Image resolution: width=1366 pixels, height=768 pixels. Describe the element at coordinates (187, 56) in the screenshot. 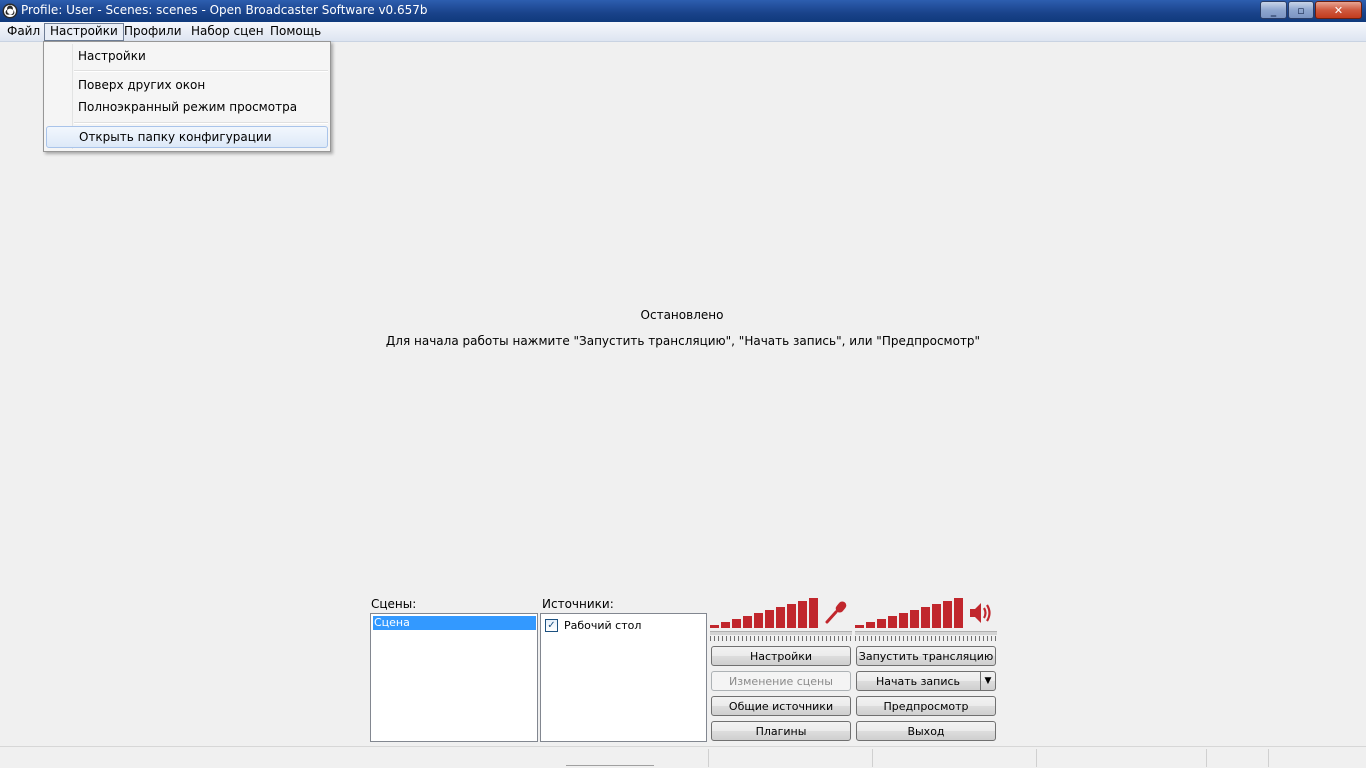

I see `dropdown-item-settings: Настройки` at that location.